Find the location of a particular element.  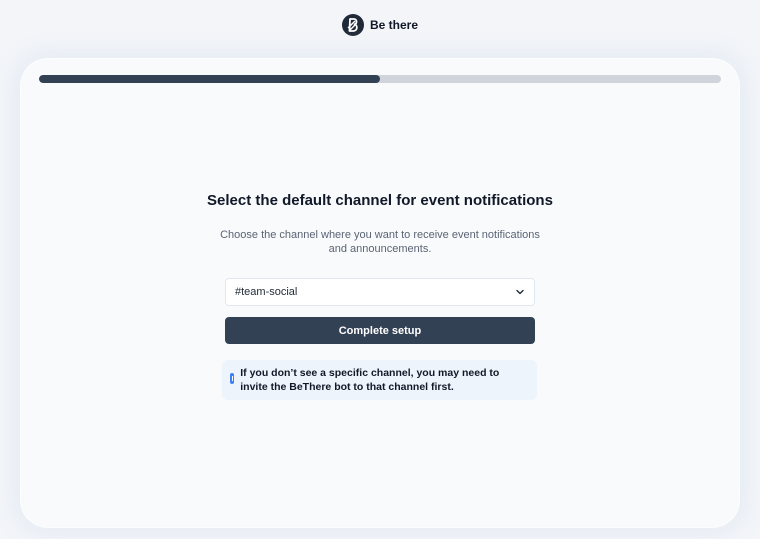

header: Be there is located at coordinates (380, 25).